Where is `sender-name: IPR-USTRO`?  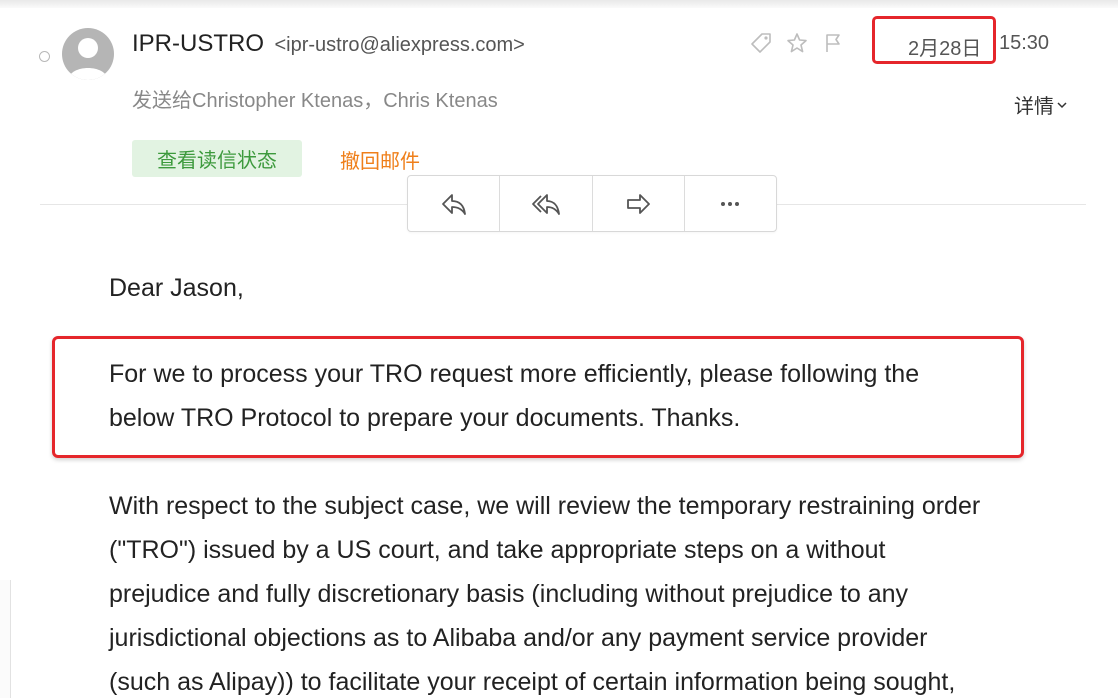 sender-name: IPR-USTRO is located at coordinates (198, 43).